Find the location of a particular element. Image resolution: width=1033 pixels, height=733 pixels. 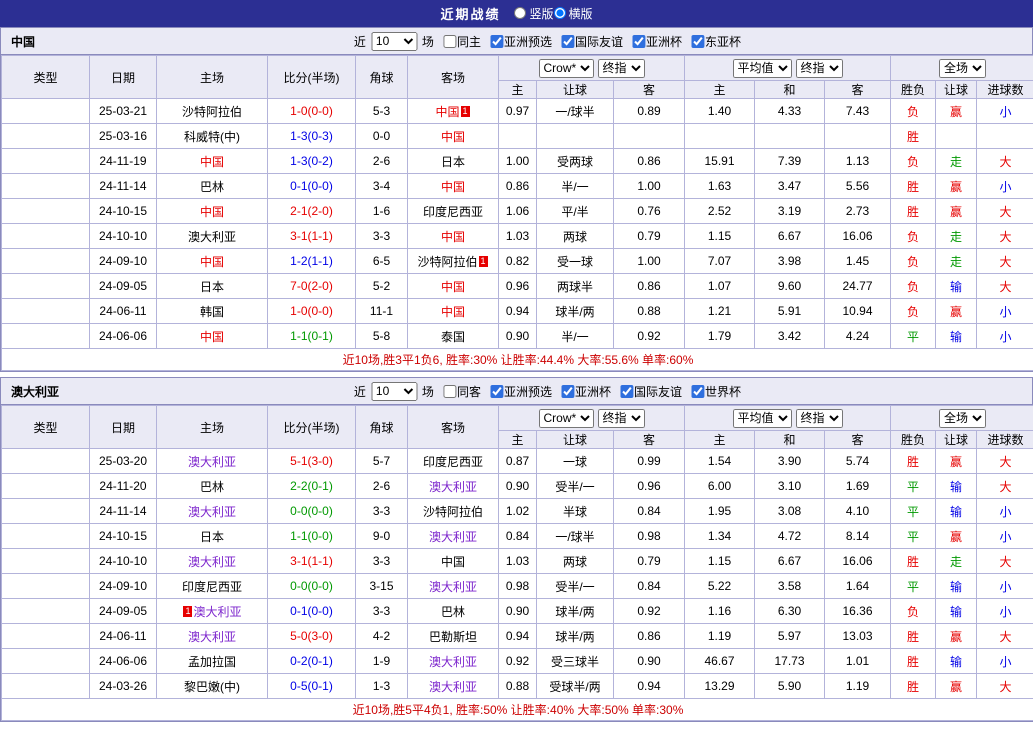

away-team-link: 沙特阿拉伯 1 is located at coordinates (452, 262).